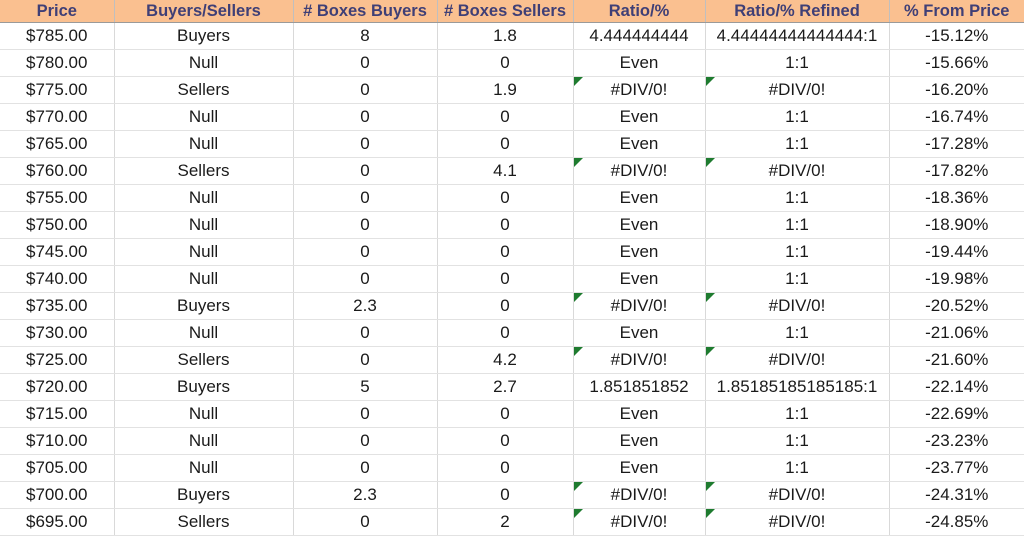 This screenshot has height=536, width=1024. What do you see at coordinates (57, 441) in the screenshot?
I see `cell-price: $710.00` at bounding box center [57, 441].